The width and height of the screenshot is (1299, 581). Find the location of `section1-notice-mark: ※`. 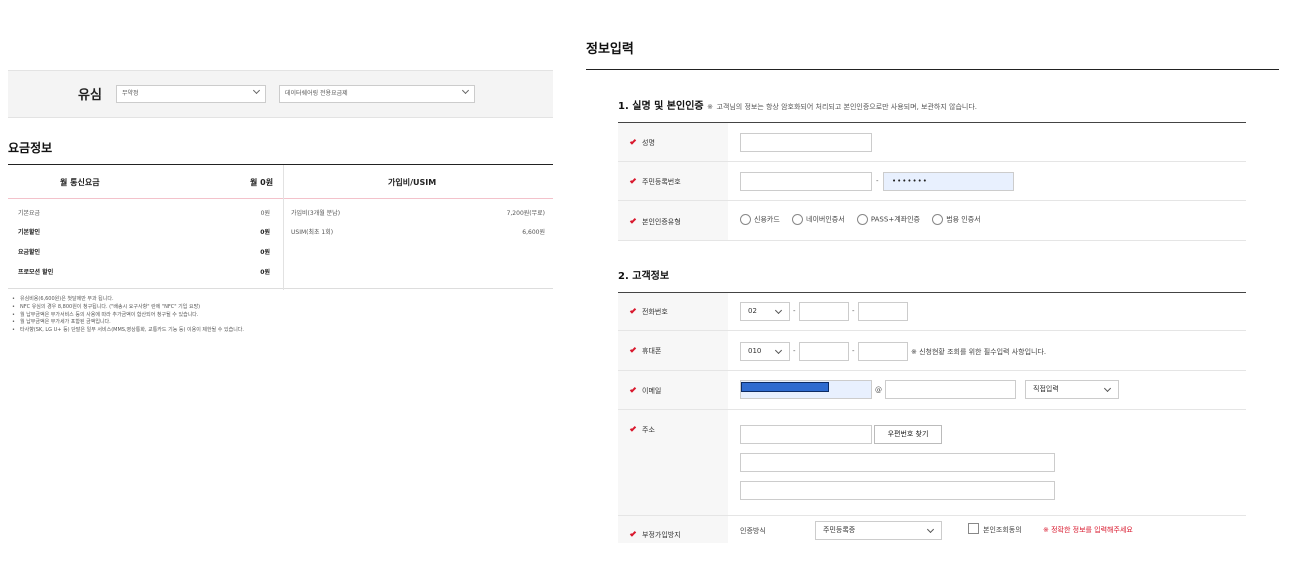

section1-notice-mark: ※ is located at coordinates (710, 107).